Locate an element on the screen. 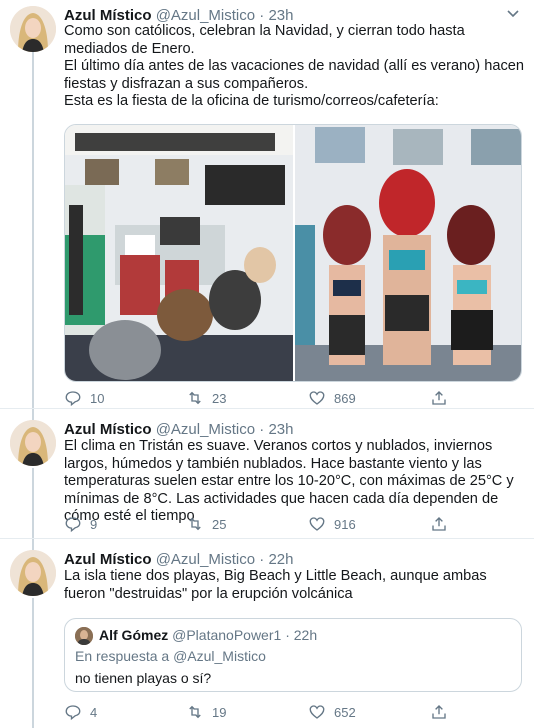 This screenshot has height=728, width=534. retweet-count: 19 is located at coordinates (219, 712).